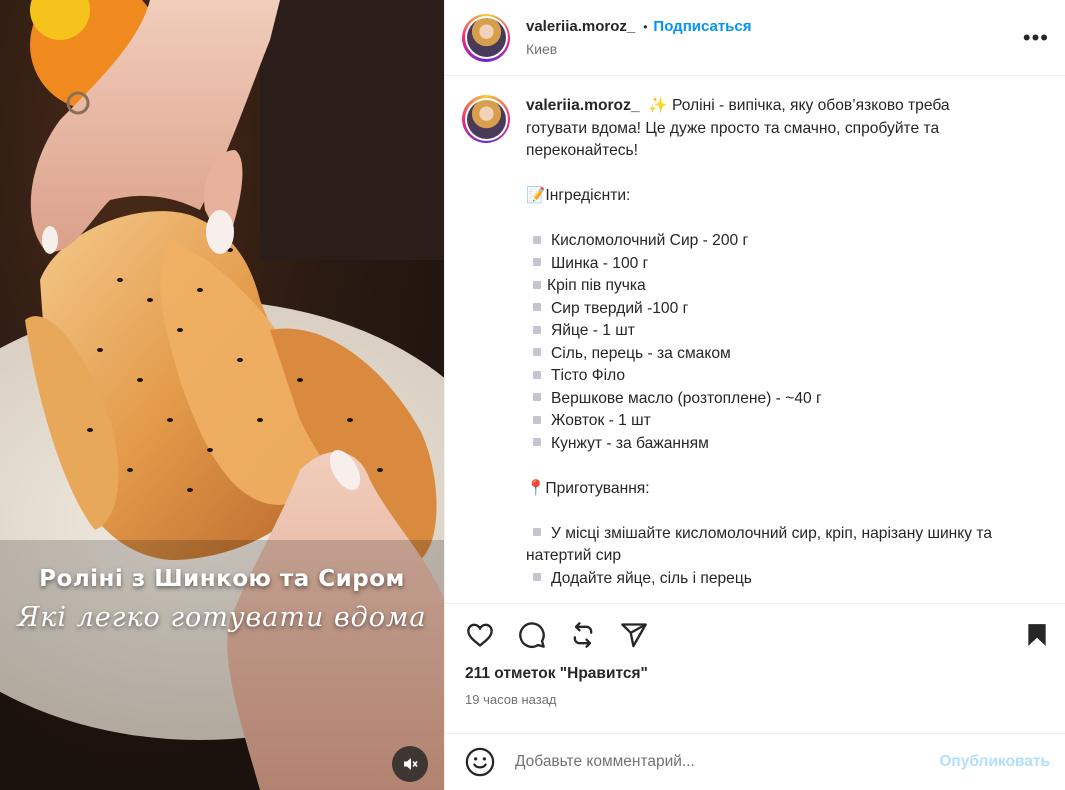  I want to click on heart-icon, so click(480, 635).